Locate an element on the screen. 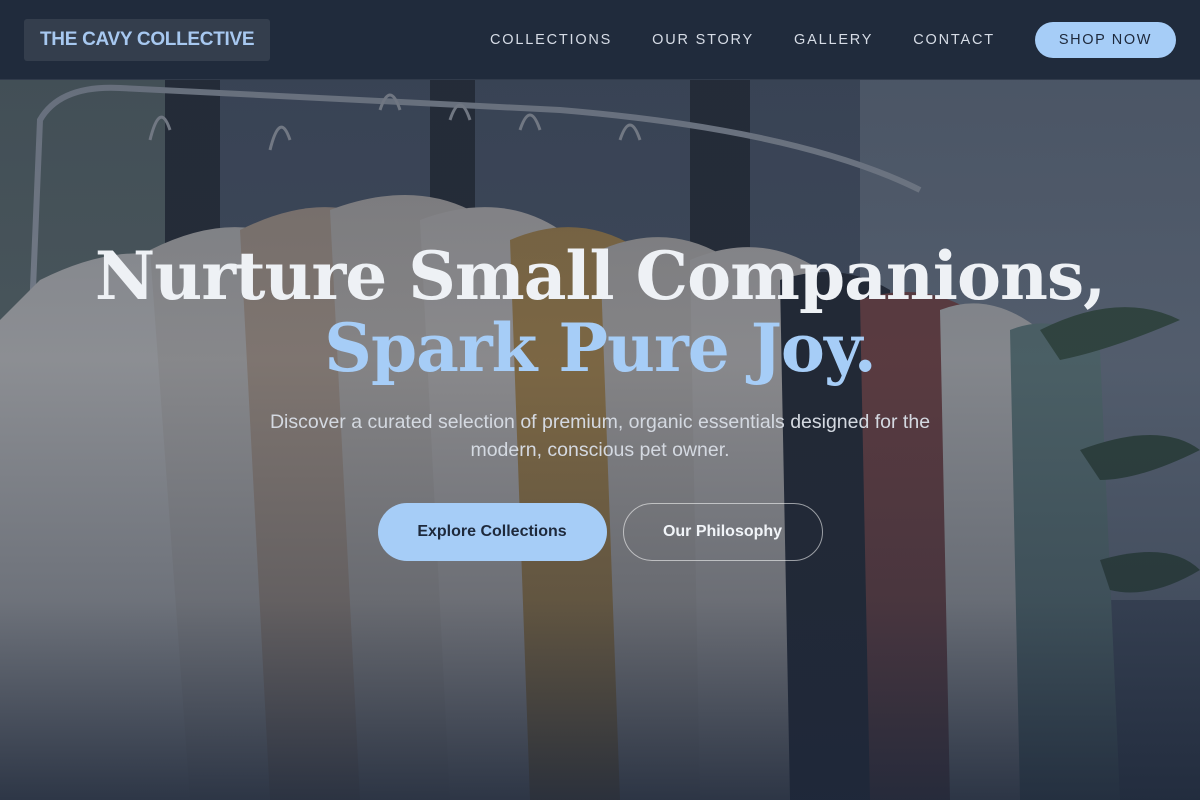 The height and width of the screenshot is (800, 1200). headline-line-1: Nurture Small Companions, is located at coordinates (600, 276).